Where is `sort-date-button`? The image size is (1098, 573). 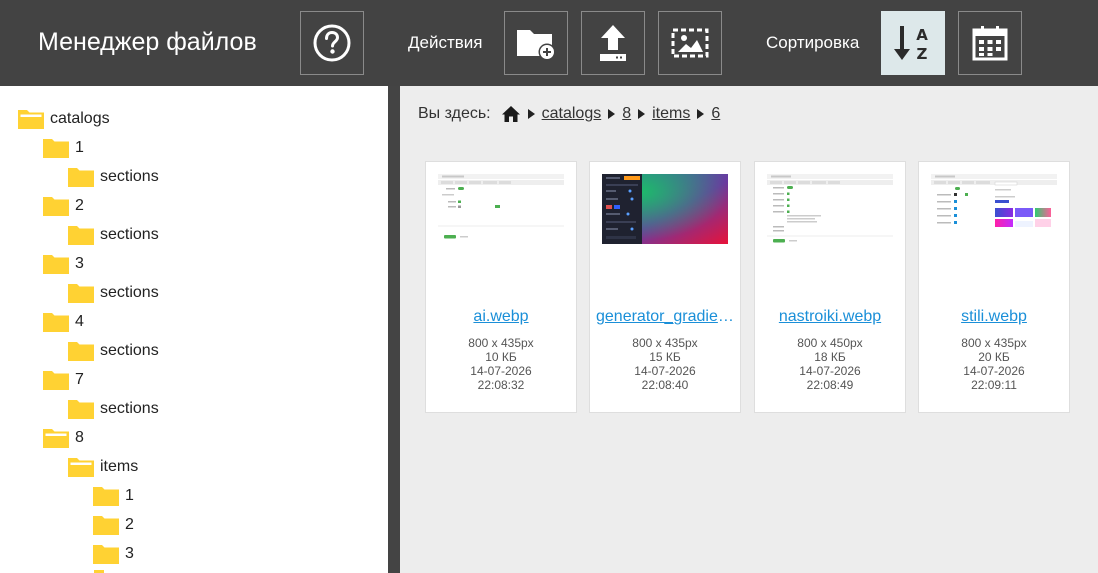 sort-date-button is located at coordinates (990, 43).